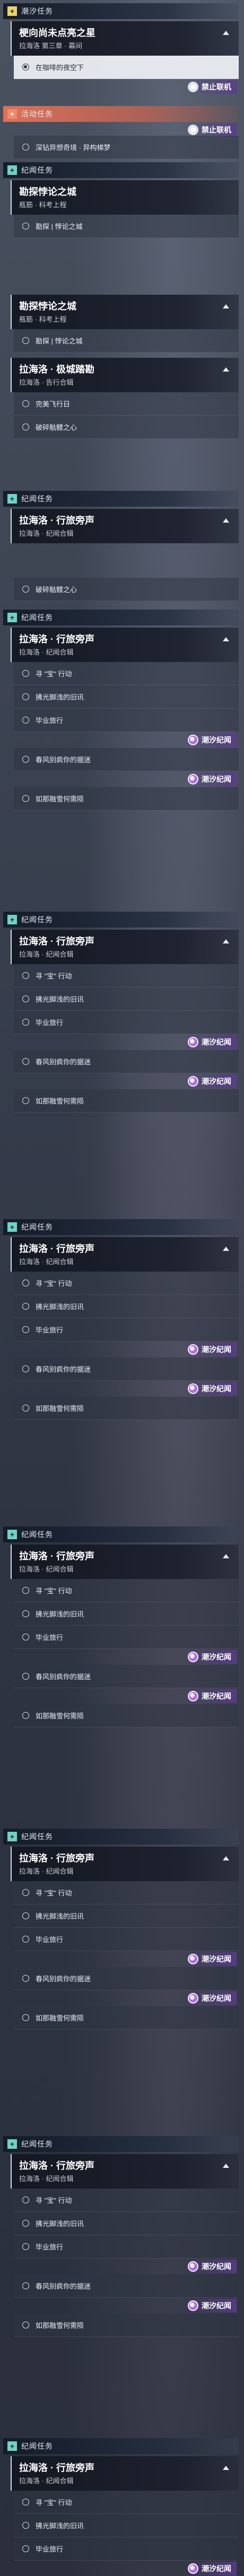 The height and width of the screenshot is (2576, 244). Describe the element at coordinates (50, 1330) in the screenshot. I see `step-label: 毕业旅行` at that location.